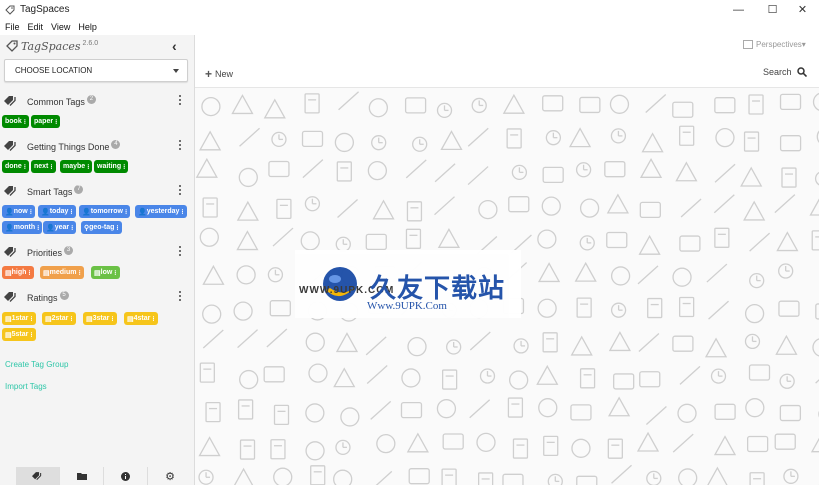 Image resolution: width=819 pixels, height=485 pixels. Describe the element at coordinates (42, 298) in the screenshot. I see `tag-group-name: Ratings` at that location.